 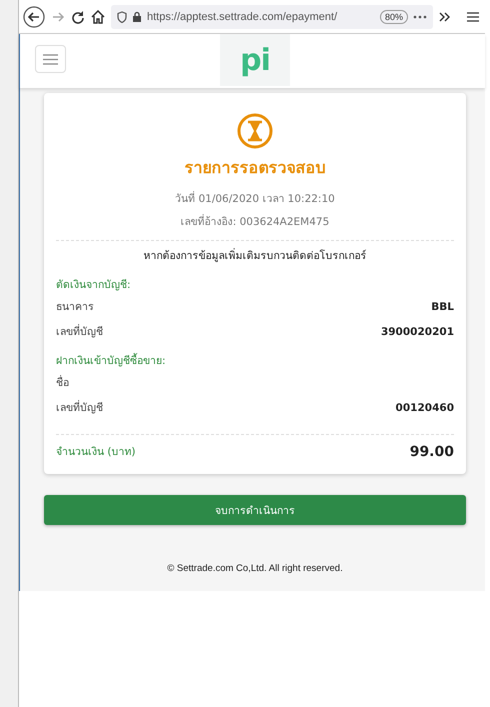 I want to click on url-text: https://apptest.settrade.com/epayment/, so click(x=242, y=16).